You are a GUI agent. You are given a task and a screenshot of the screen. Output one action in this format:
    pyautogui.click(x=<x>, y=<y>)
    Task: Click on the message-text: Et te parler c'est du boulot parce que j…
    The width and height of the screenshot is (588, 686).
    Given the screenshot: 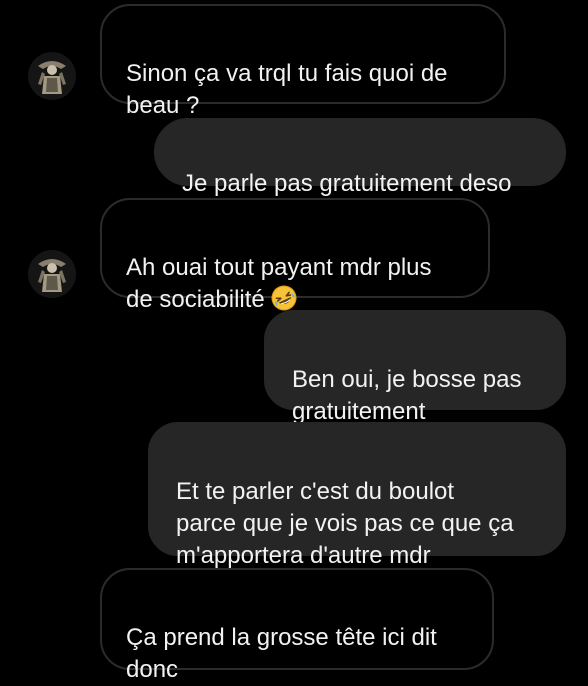 What is the action you would take?
    pyautogui.click(x=345, y=523)
    